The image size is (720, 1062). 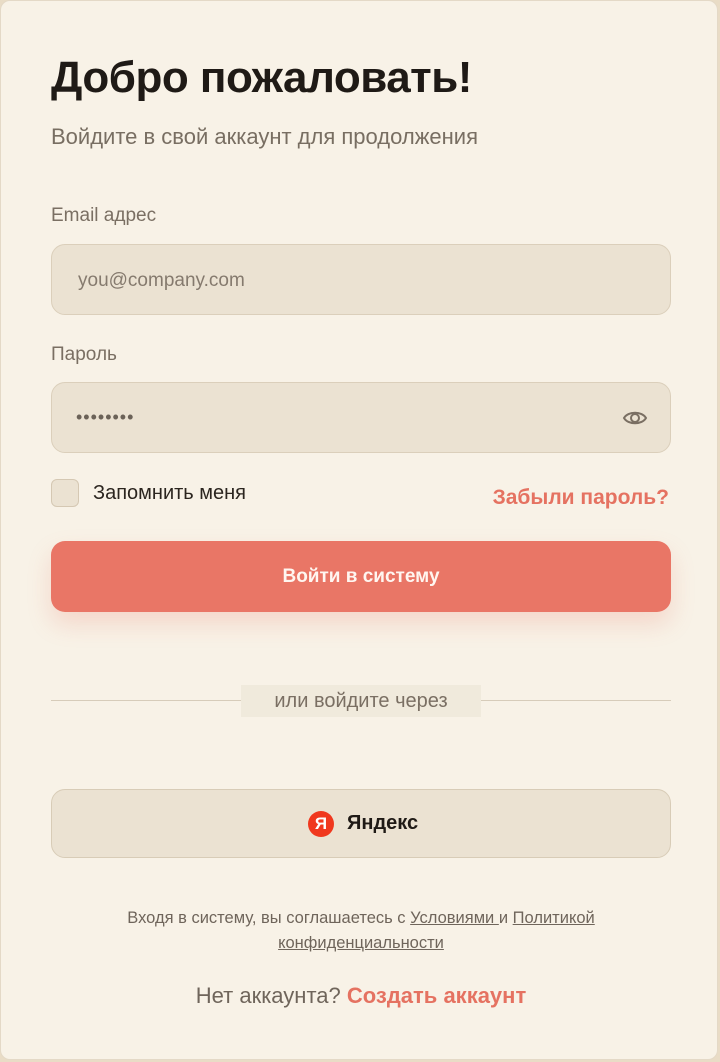 I want to click on yandex-login-button: Я Яндекс, so click(x=361, y=823).